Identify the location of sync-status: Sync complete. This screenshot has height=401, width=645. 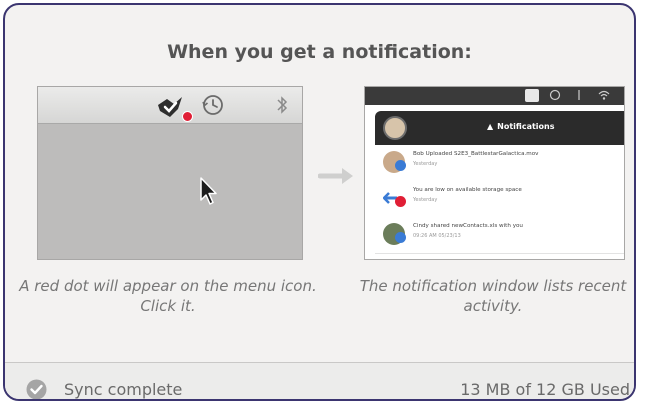
(123, 389).